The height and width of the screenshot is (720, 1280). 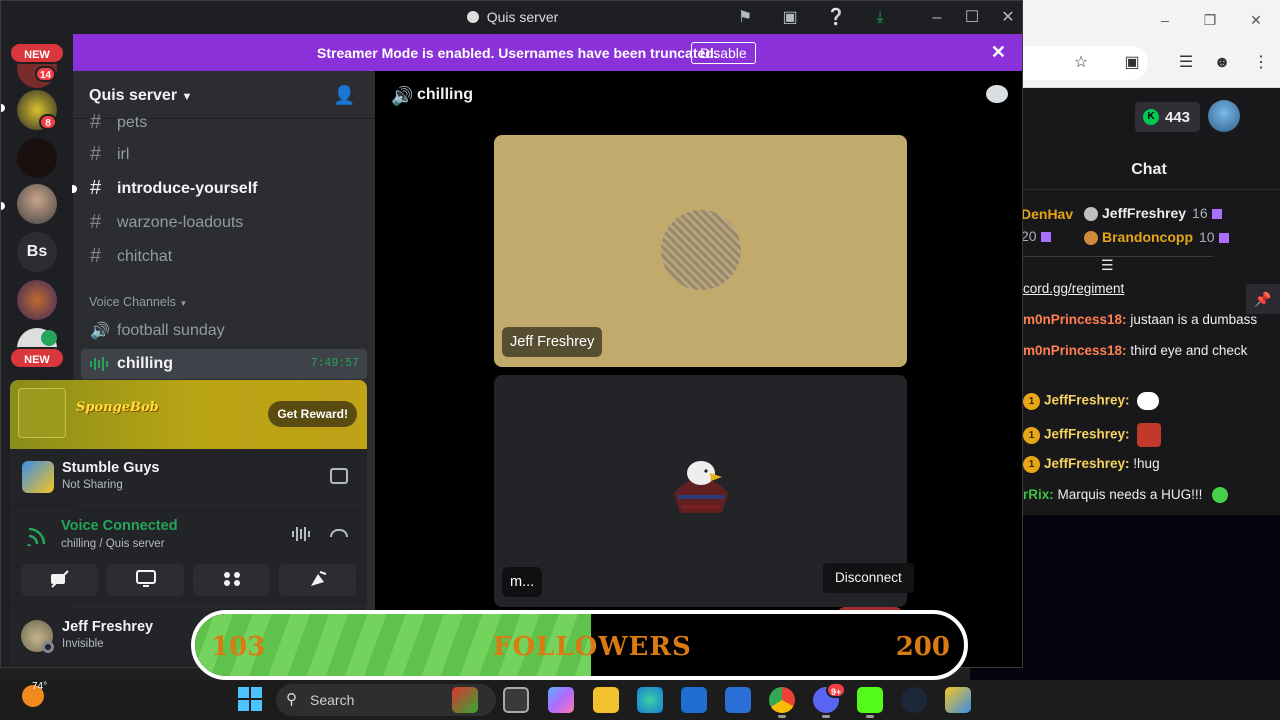 What do you see at coordinates (1168, 117) in the screenshot?
I see `channel-points: K 443` at bounding box center [1168, 117].